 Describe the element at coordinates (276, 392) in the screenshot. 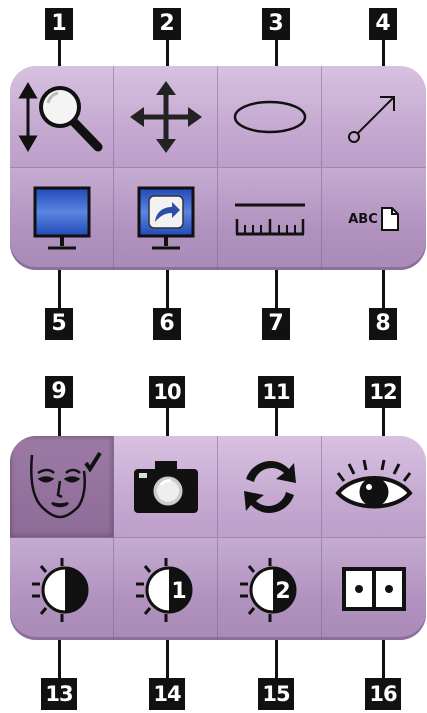

I see `callout-11: 11` at that location.